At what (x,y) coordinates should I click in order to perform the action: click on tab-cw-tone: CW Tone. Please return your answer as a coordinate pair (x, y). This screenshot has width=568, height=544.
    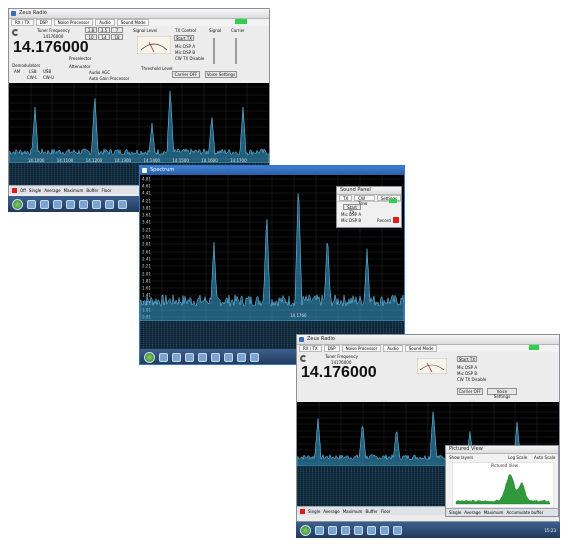
    Looking at the image, I should click on (364, 200).